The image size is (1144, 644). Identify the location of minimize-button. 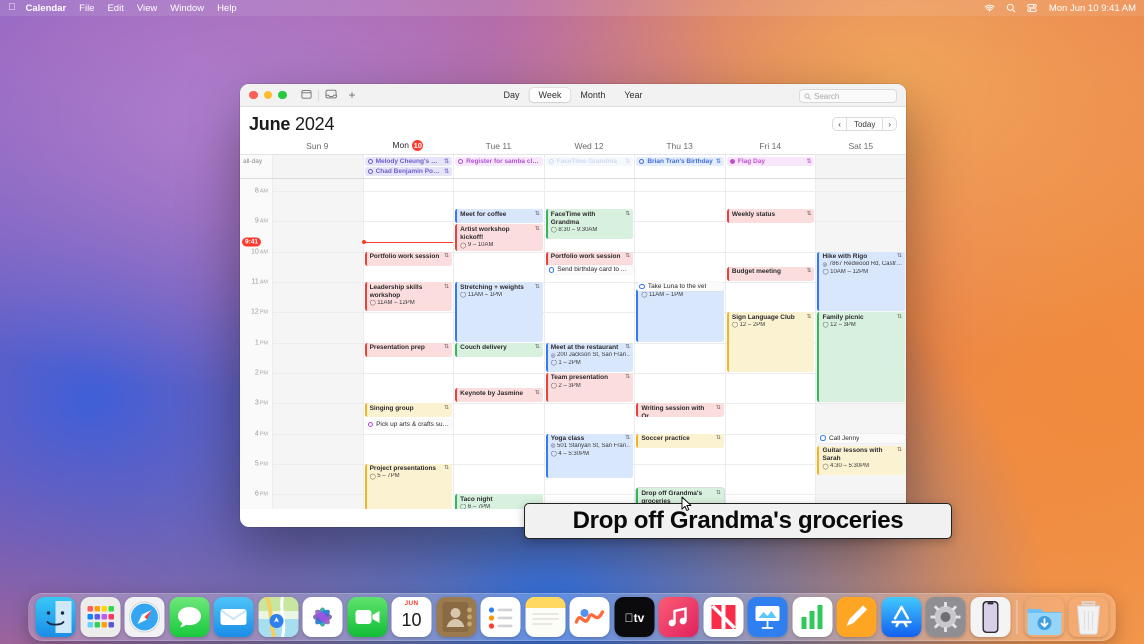
(267, 95).